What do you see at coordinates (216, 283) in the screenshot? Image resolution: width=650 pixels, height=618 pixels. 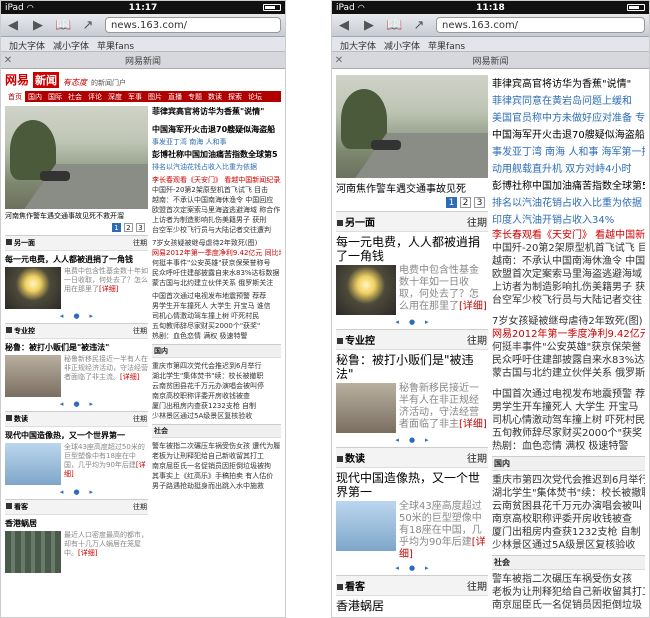 I see `list-item: 蒙古国与北约建立伙伴关系 俄罗斯关注` at bounding box center [216, 283].